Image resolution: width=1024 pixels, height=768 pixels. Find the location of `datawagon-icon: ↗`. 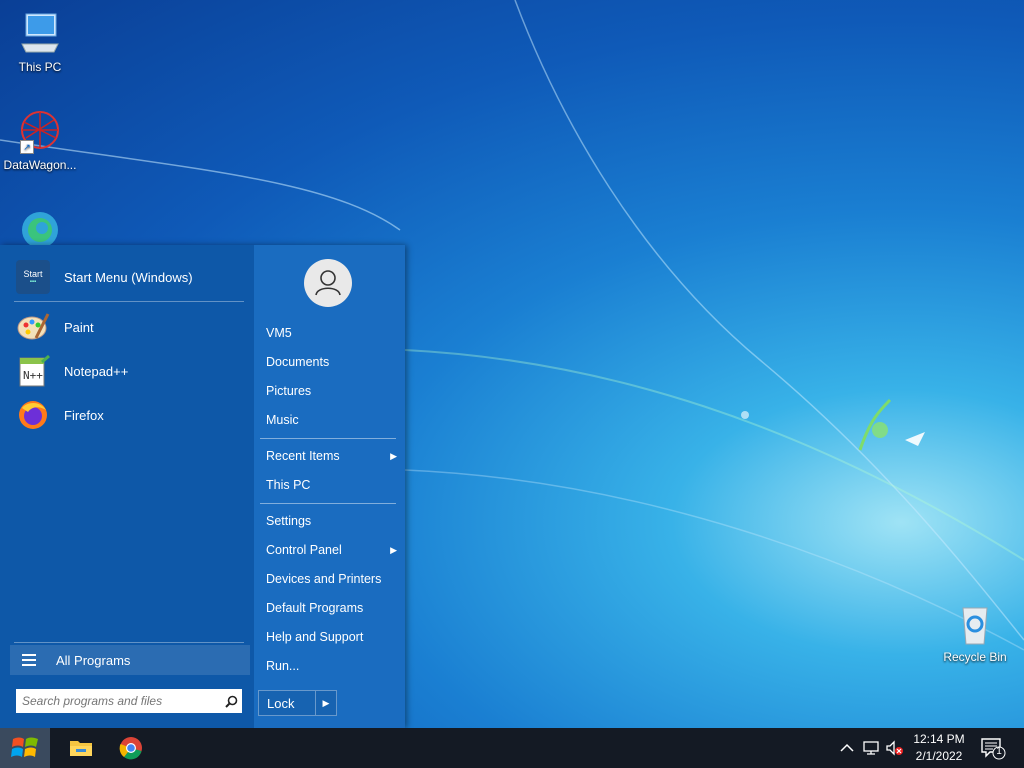

datawagon-icon: ↗ is located at coordinates (40, 132).